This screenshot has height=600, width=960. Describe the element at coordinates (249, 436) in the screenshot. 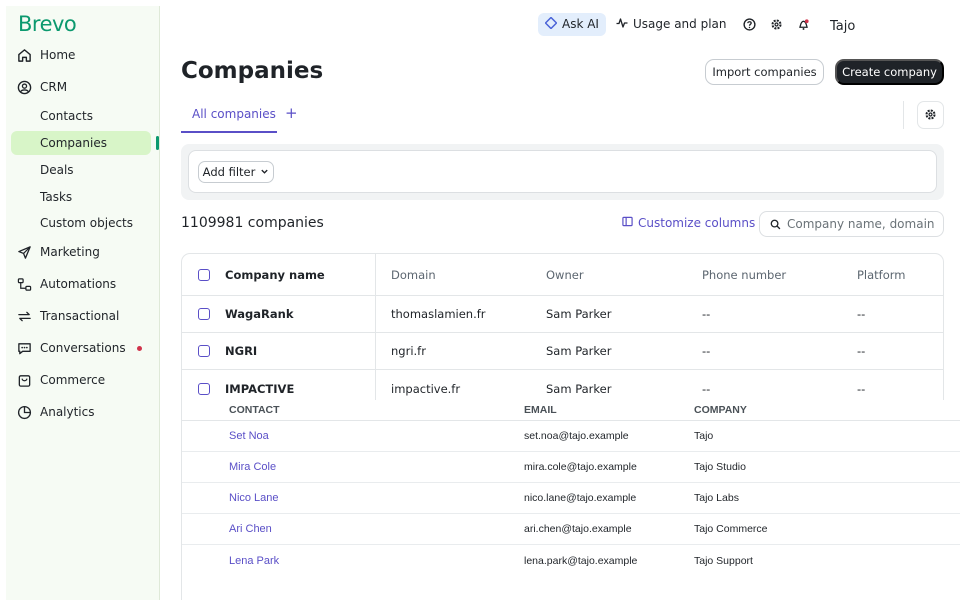

I see `contact-link: Set Noa` at that location.